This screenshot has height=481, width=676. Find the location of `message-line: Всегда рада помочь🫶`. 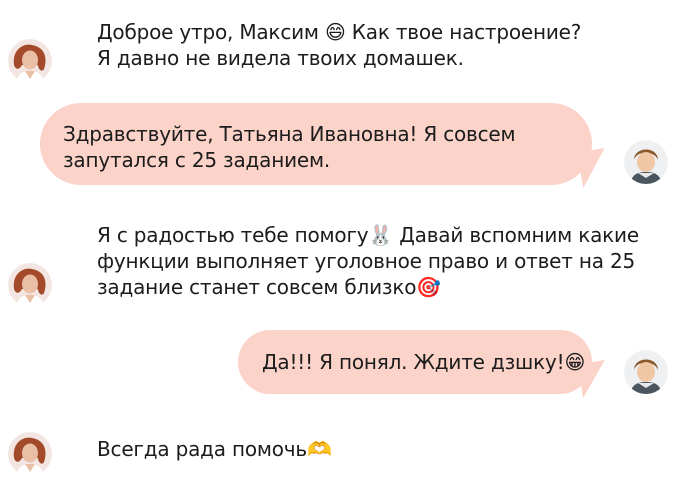

message-line: Всегда рада помочь🫶 is located at coordinates (214, 449).